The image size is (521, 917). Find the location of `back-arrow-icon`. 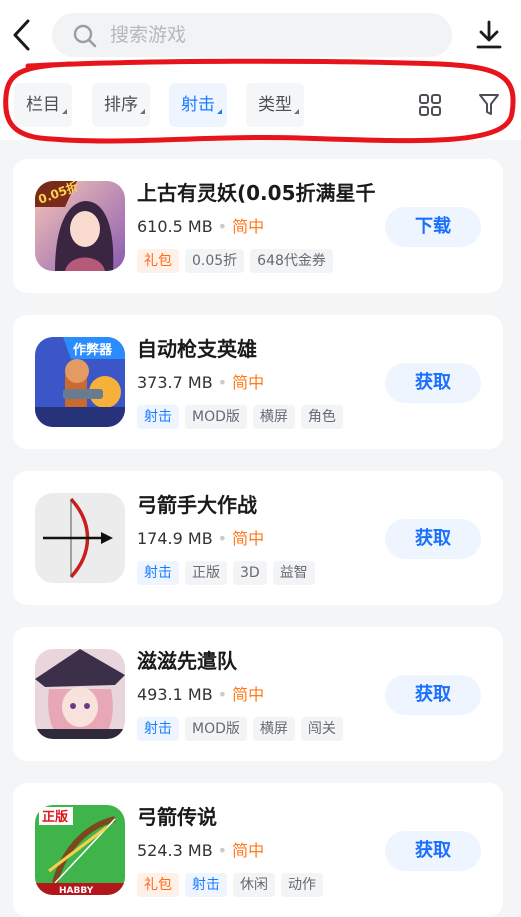

back-arrow-icon is located at coordinates (21, 35).